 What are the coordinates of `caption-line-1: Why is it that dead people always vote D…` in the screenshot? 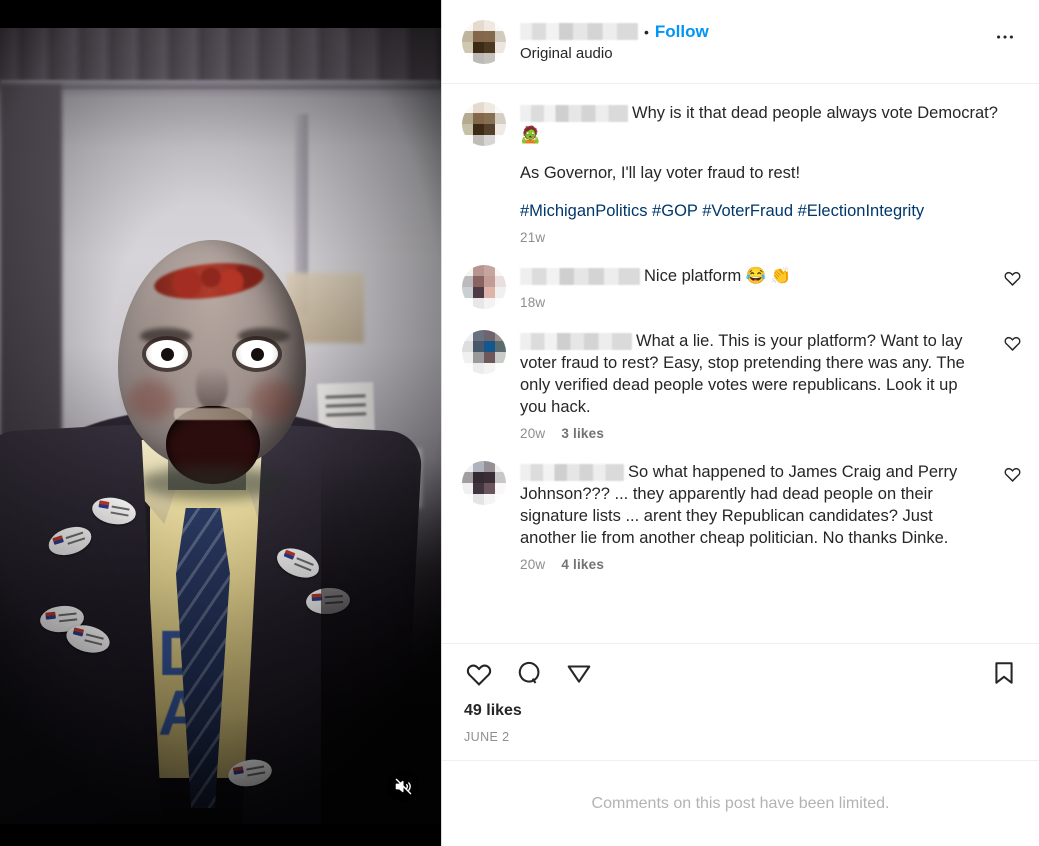 It's located at (768, 124).